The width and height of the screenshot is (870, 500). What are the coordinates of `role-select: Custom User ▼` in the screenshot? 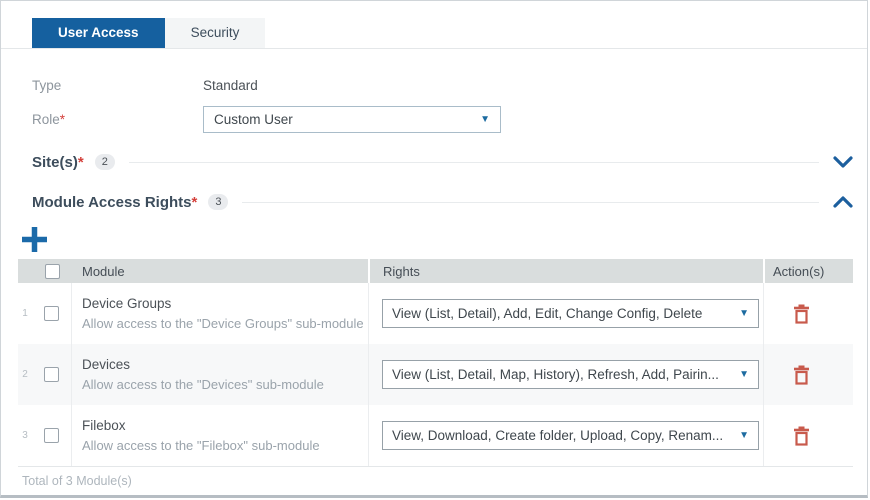 It's located at (352, 119).